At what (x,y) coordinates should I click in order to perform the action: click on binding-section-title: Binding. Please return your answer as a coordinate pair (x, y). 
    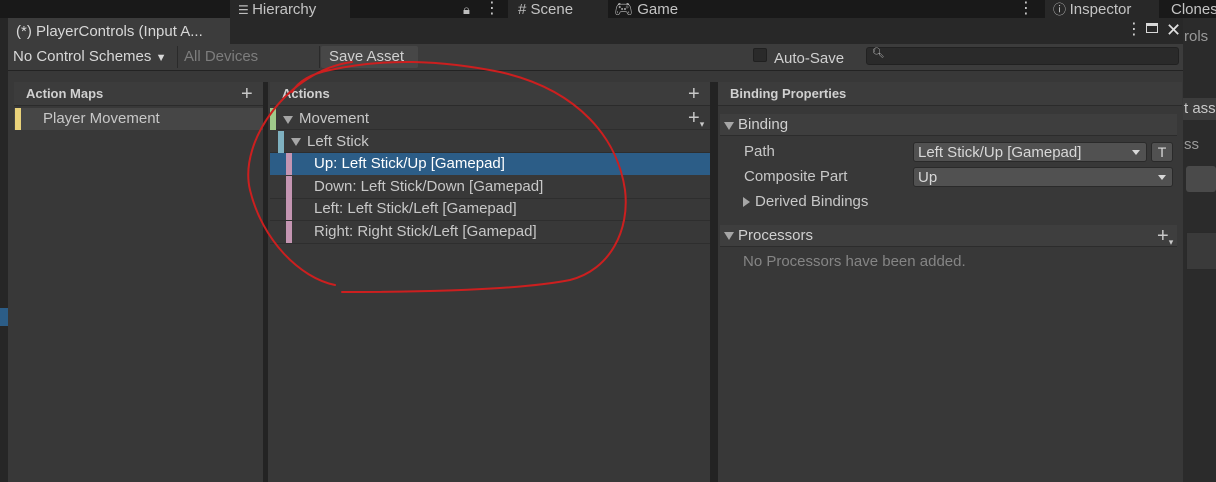
    Looking at the image, I should click on (763, 124).